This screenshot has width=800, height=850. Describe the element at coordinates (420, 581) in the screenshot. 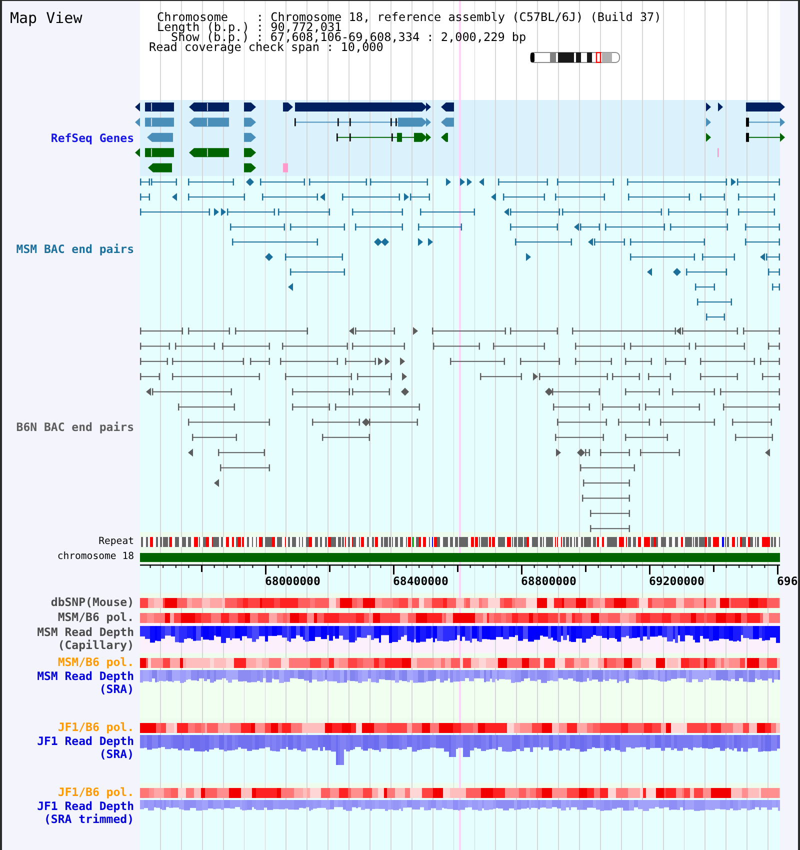

I see `axis-label: 68400000` at that location.